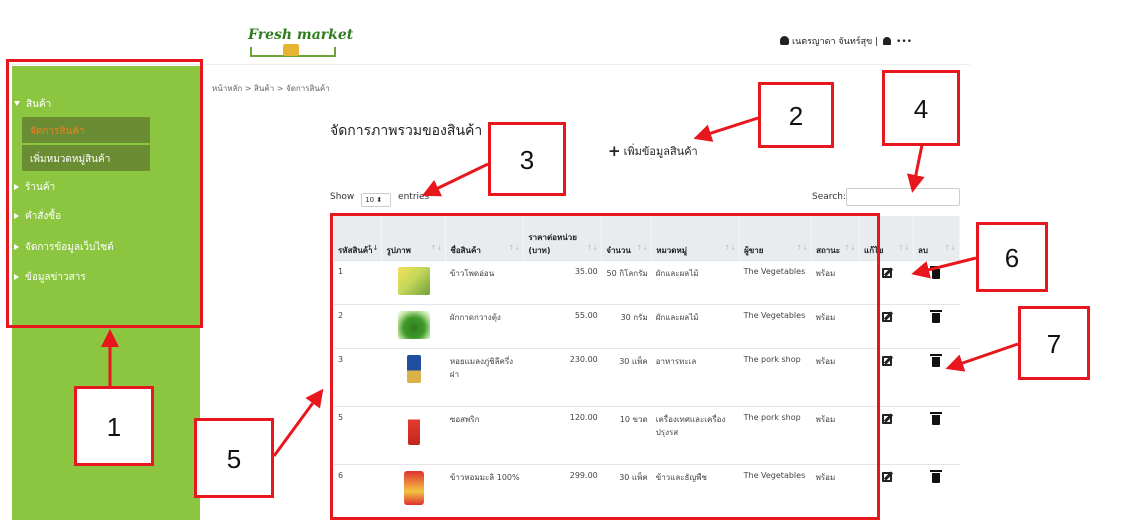  Describe the element at coordinates (114, 426) in the screenshot. I see `callout-1: 1` at that location.